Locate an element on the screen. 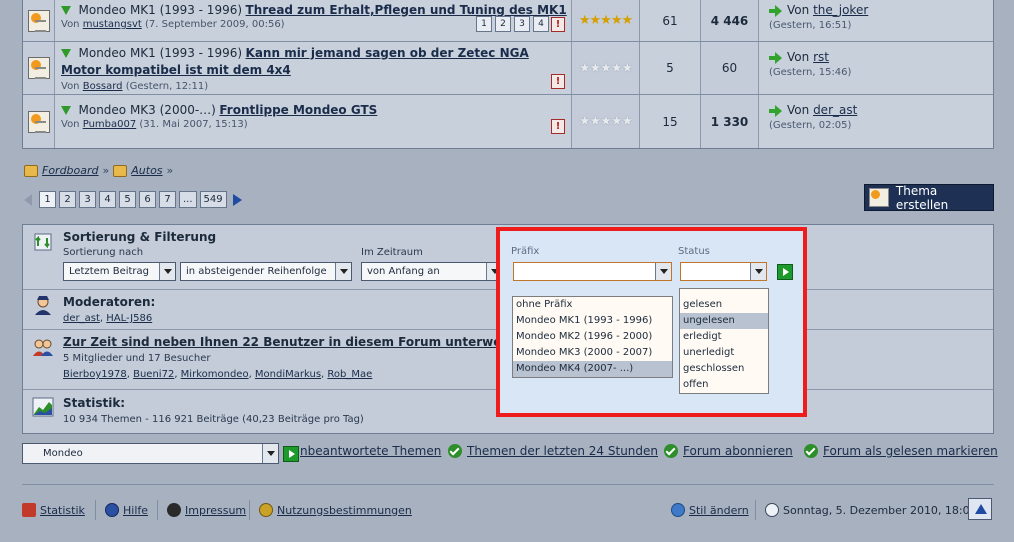 The height and width of the screenshot is (542, 1014). unanswered-threads-link: nbeantwortete Themen is located at coordinates (370, 451).